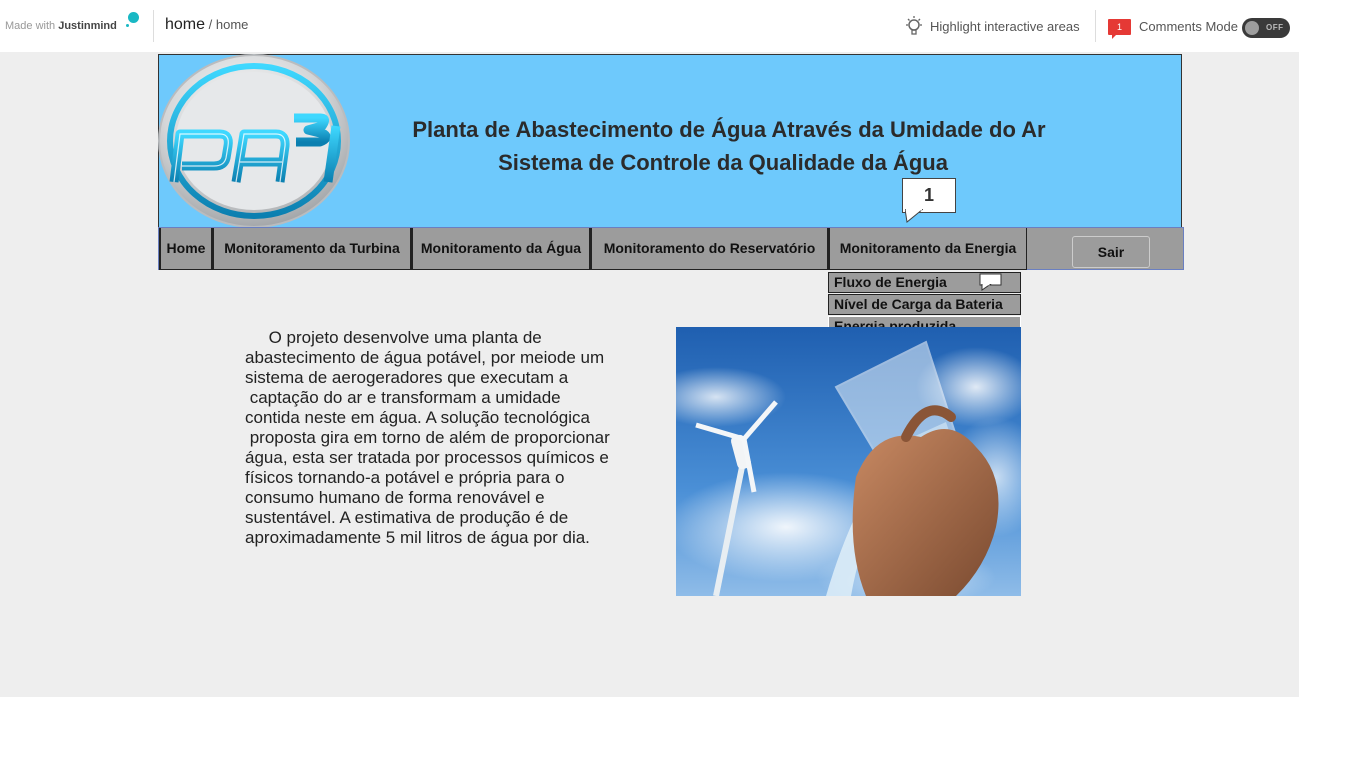 This screenshot has width=1366, height=768. What do you see at coordinates (1119, 29) in the screenshot?
I see `comments-count-badge: 1` at bounding box center [1119, 29].